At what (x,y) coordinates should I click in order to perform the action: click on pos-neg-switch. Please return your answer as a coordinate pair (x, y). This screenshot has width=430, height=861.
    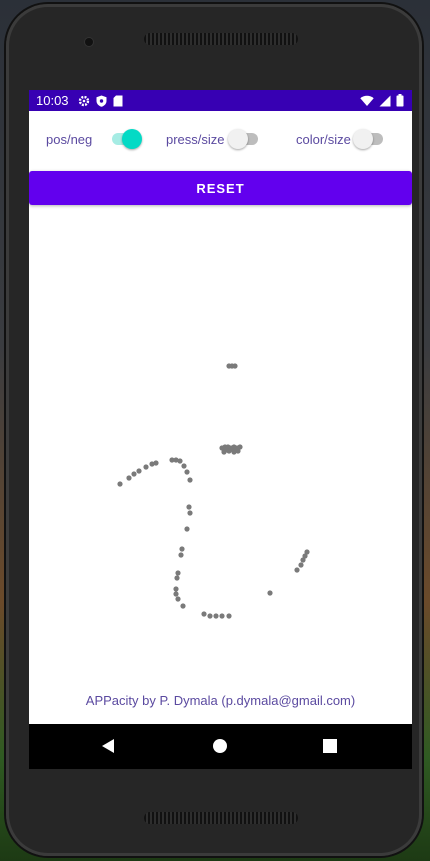
    Looking at the image, I should click on (125, 139).